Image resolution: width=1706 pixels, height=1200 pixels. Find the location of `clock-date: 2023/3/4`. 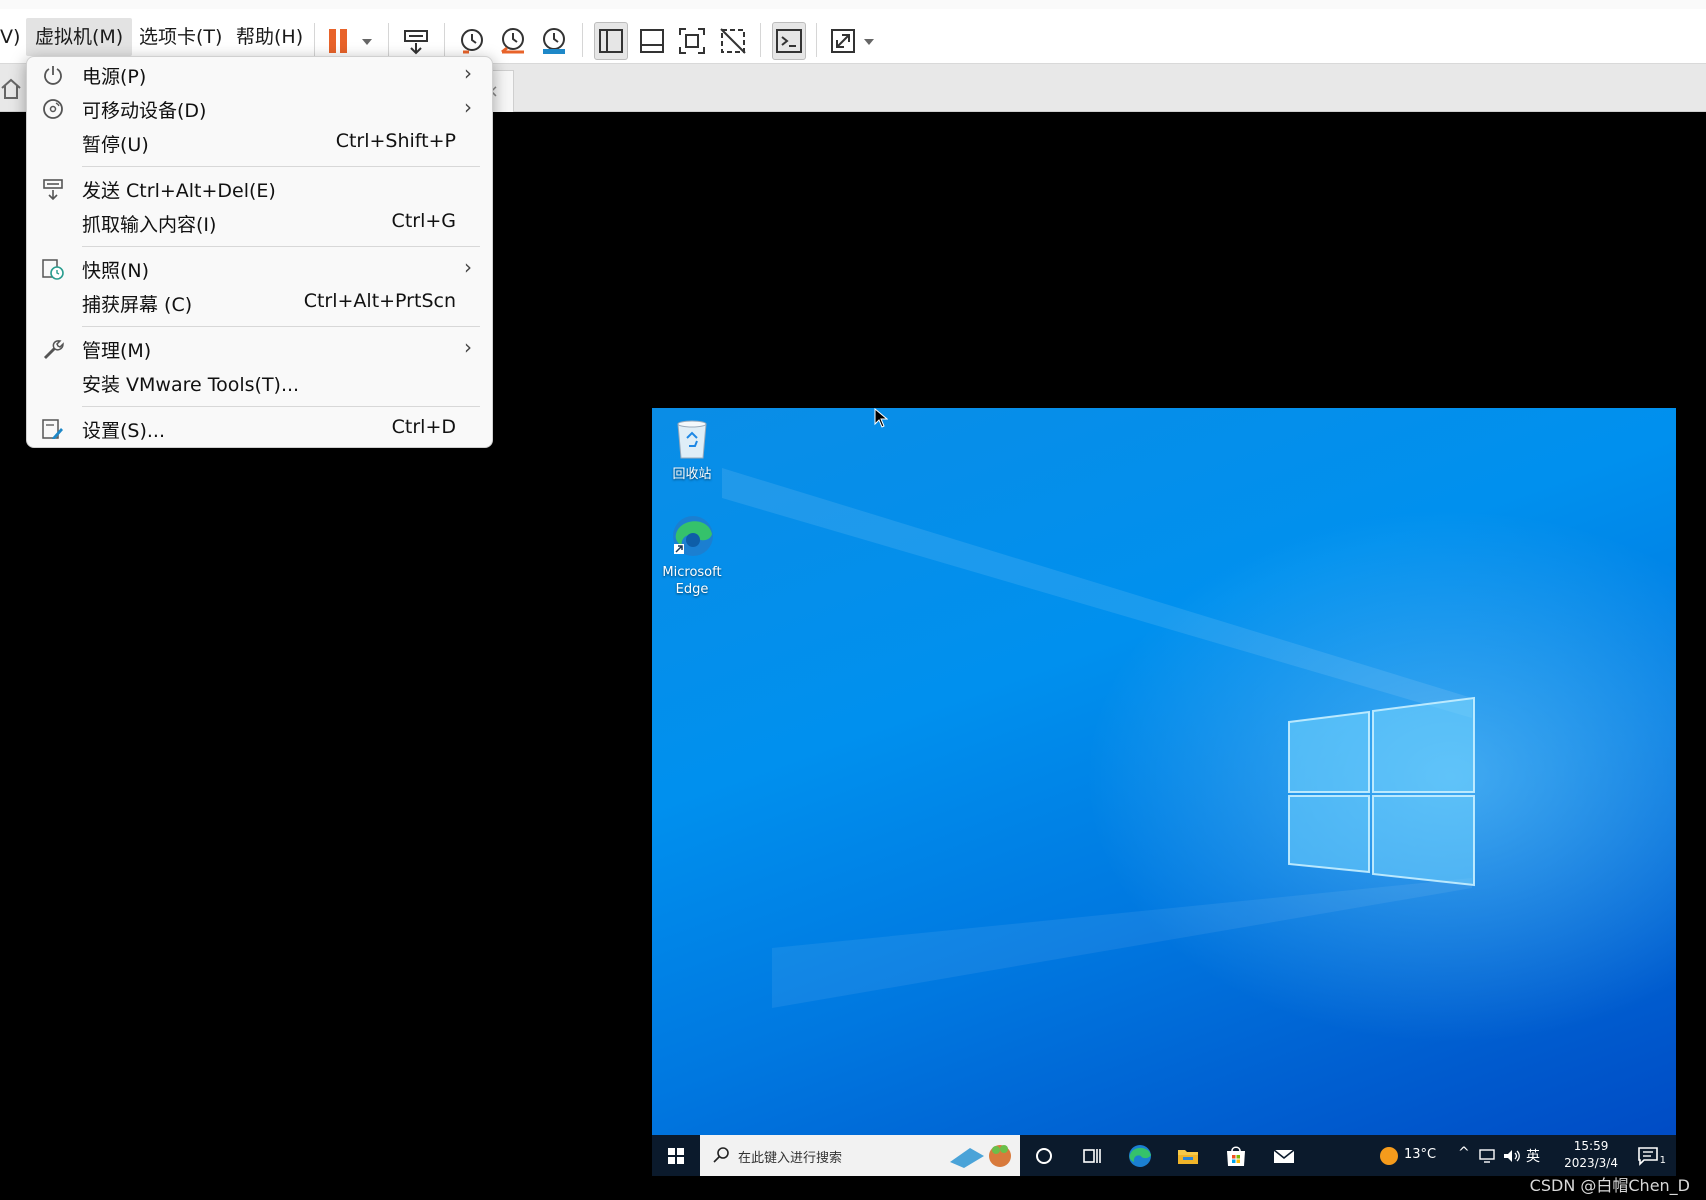

clock-date: 2023/3/4 is located at coordinates (1591, 1163).